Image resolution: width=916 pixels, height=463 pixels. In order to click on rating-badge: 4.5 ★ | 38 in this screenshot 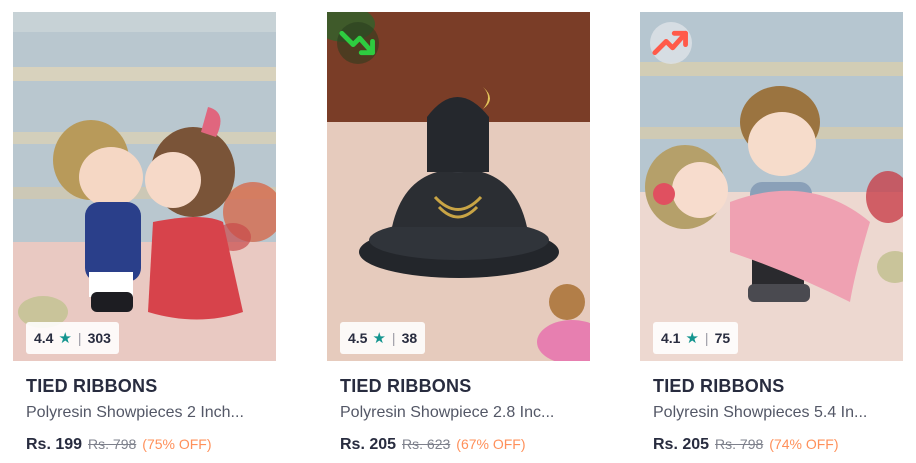, I will do `click(383, 338)`.